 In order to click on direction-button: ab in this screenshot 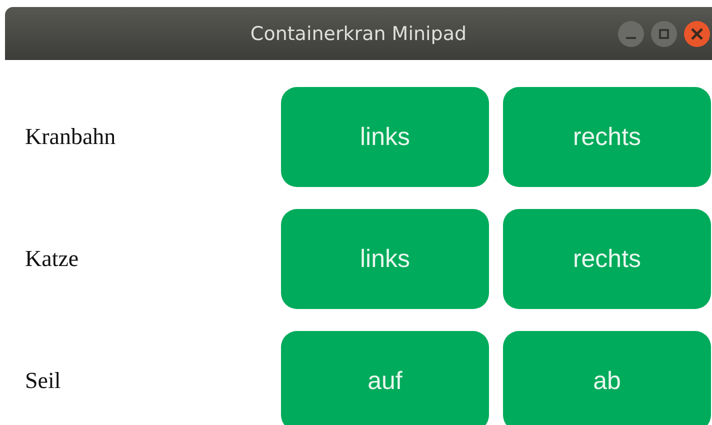, I will do `click(607, 378)`.